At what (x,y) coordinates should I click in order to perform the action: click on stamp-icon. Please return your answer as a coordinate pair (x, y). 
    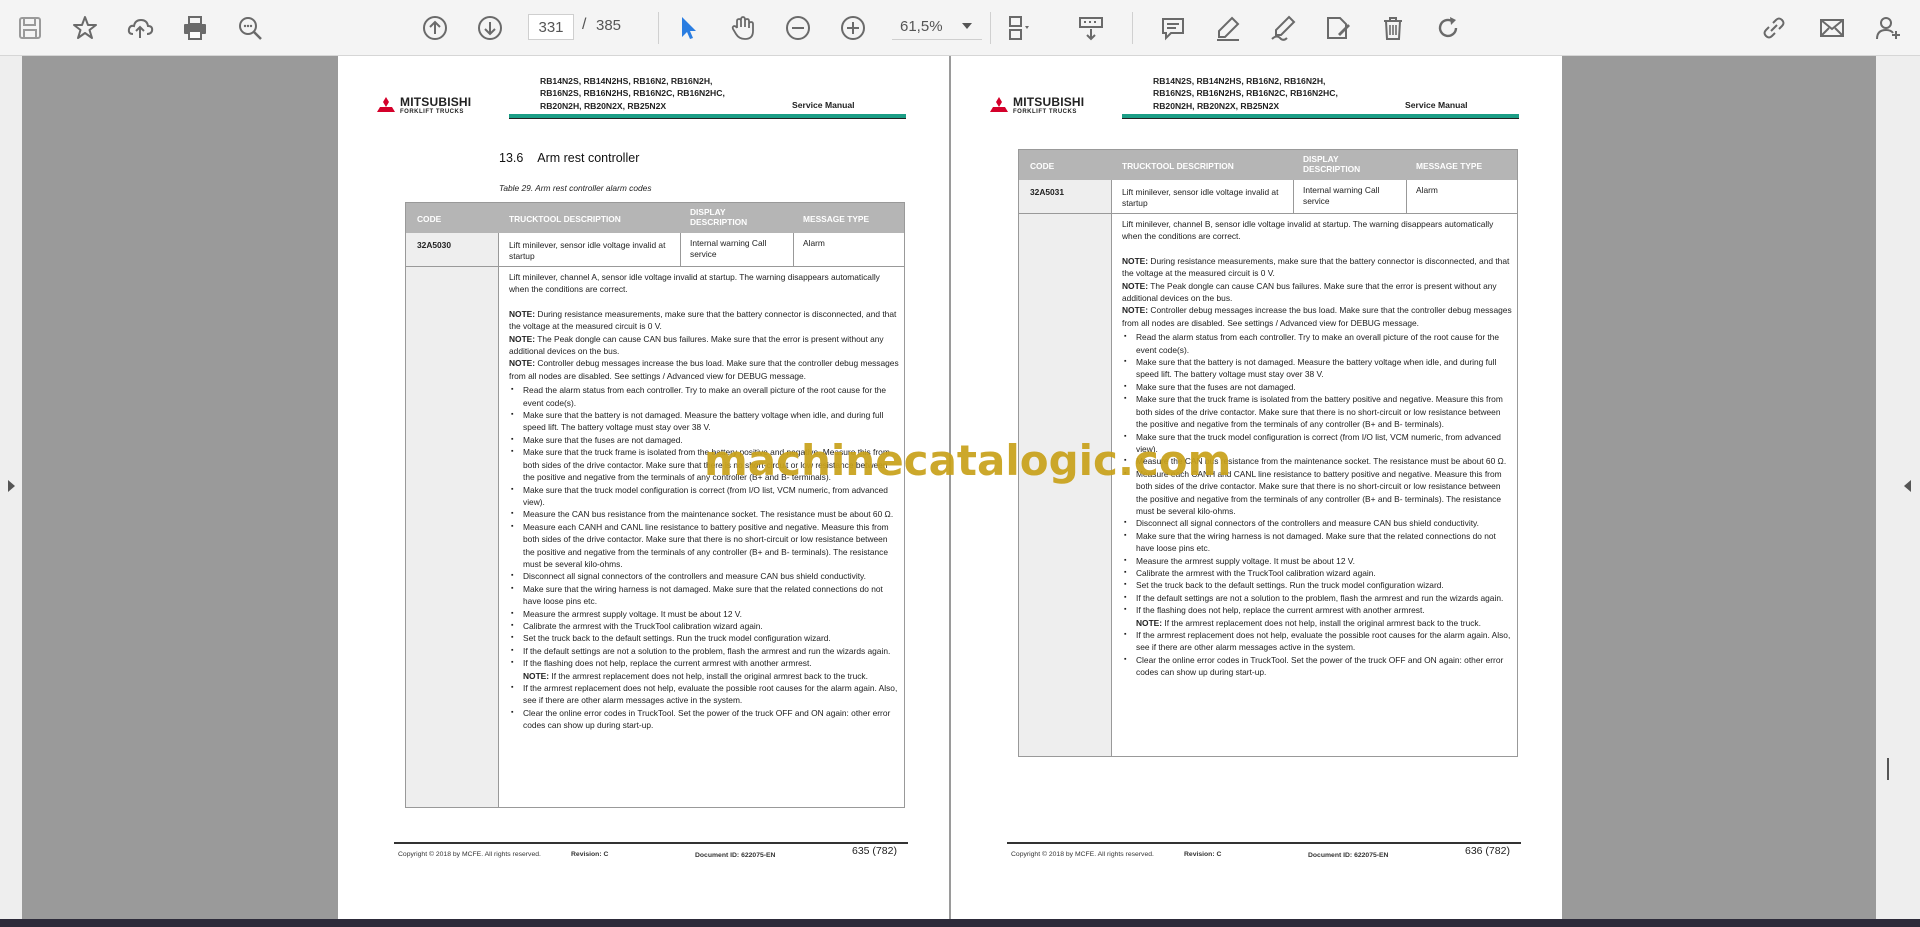
    Looking at the image, I should click on (1338, 28).